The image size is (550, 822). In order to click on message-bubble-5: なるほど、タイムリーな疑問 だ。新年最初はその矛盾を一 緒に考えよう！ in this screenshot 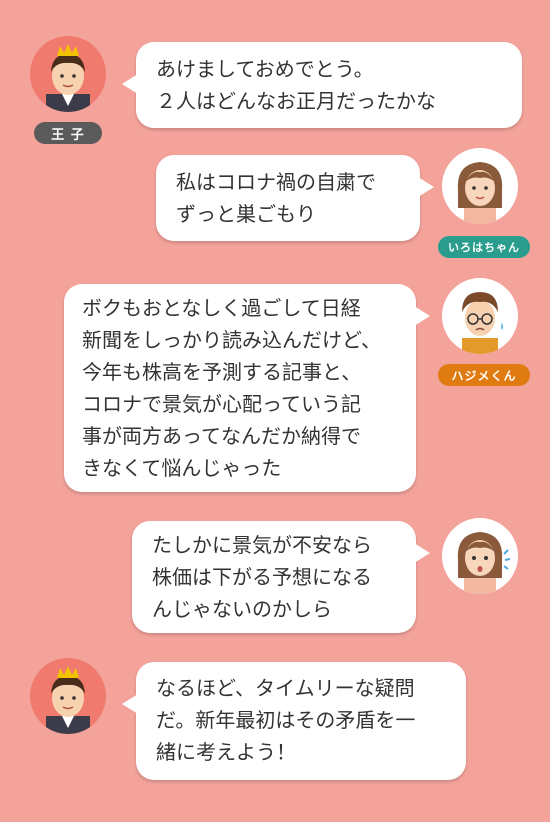, I will do `click(294, 721)`.